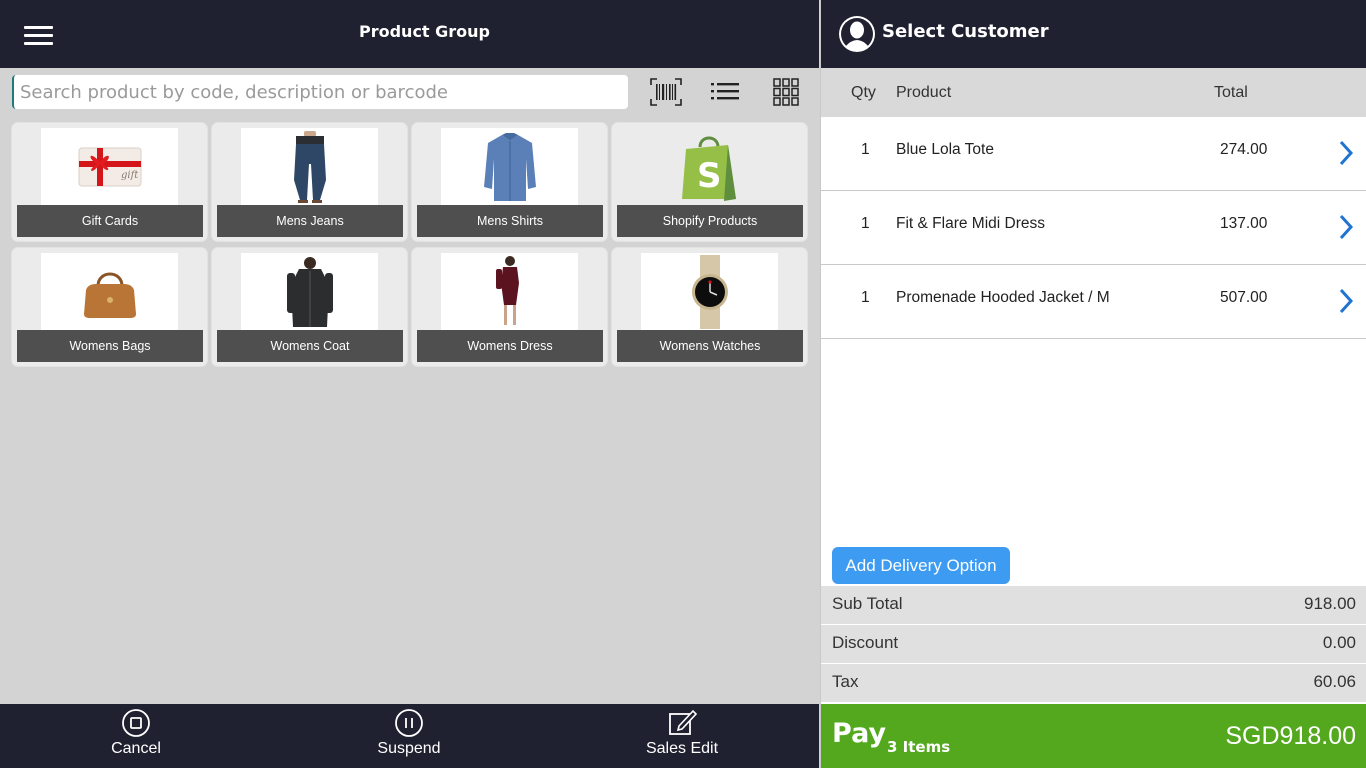 Image resolution: width=1366 pixels, height=768 pixels. Describe the element at coordinates (919, 747) in the screenshot. I see `item-count: 3 Items` at that location.